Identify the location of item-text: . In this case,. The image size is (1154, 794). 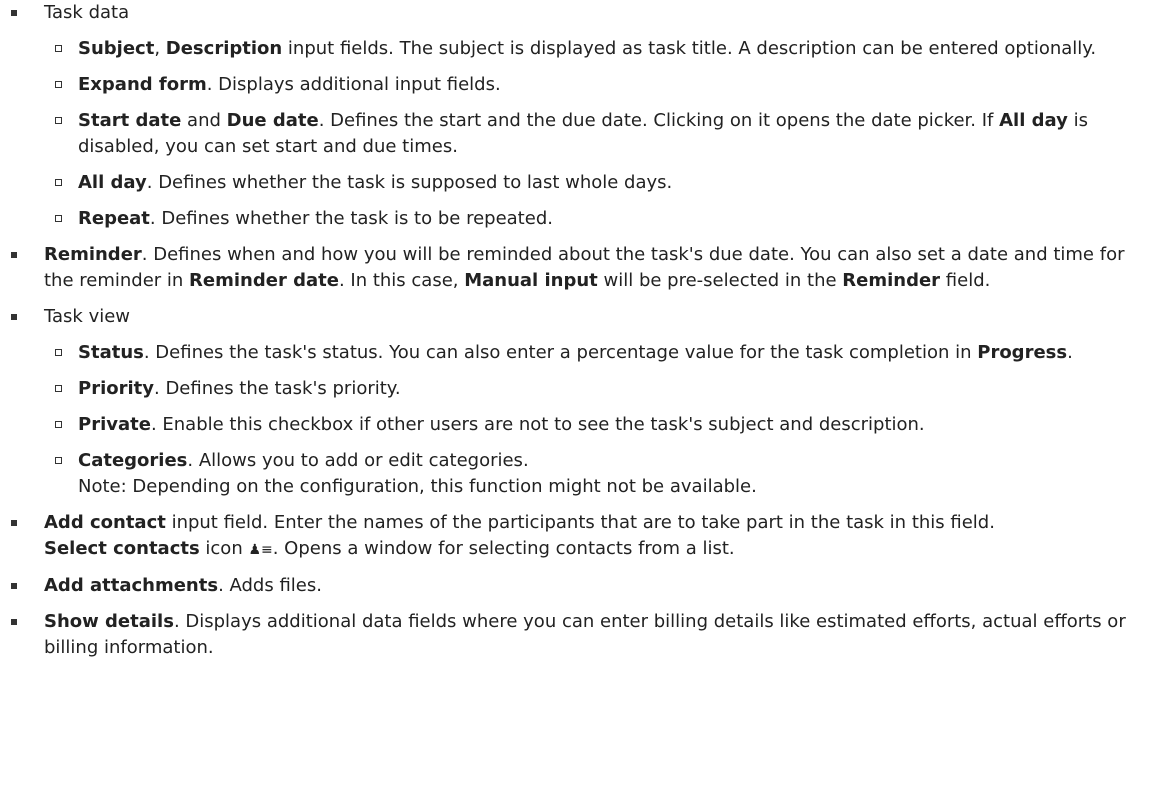
(401, 280).